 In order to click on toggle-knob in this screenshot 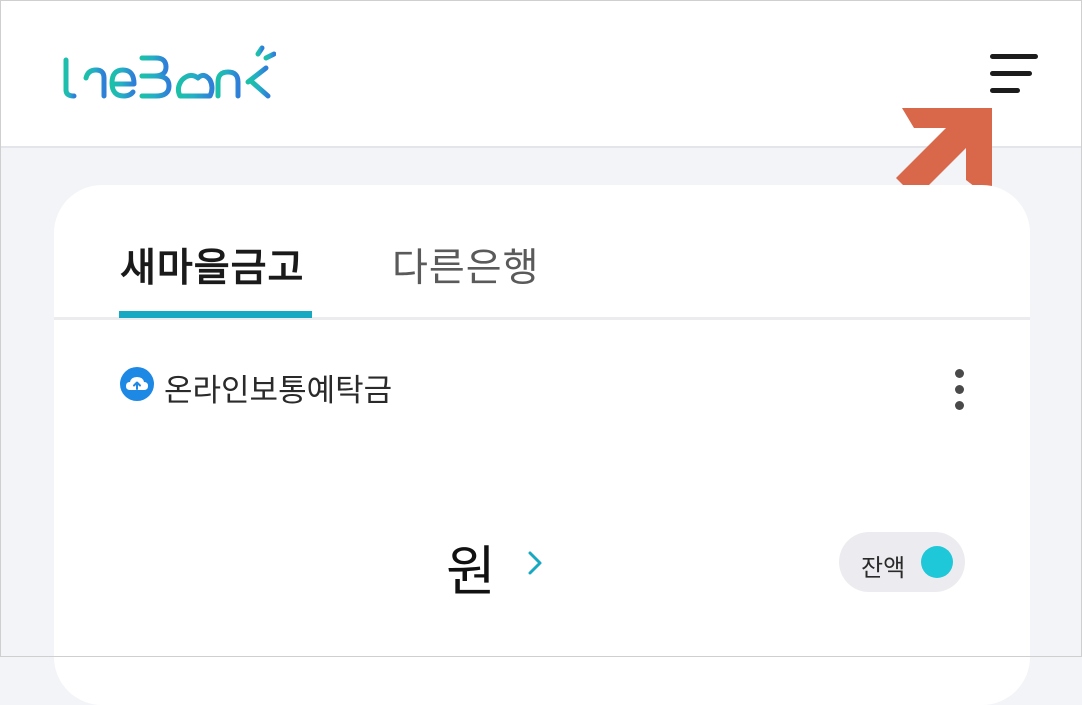, I will do `click(937, 562)`.